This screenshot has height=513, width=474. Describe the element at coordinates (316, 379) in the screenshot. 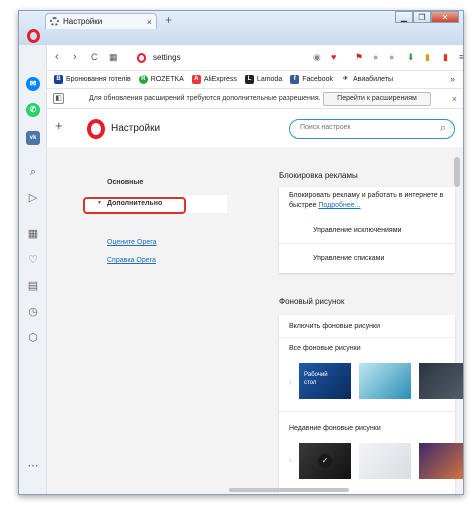

I see `desktop-thumb-label: Рабочий стол` at that location.